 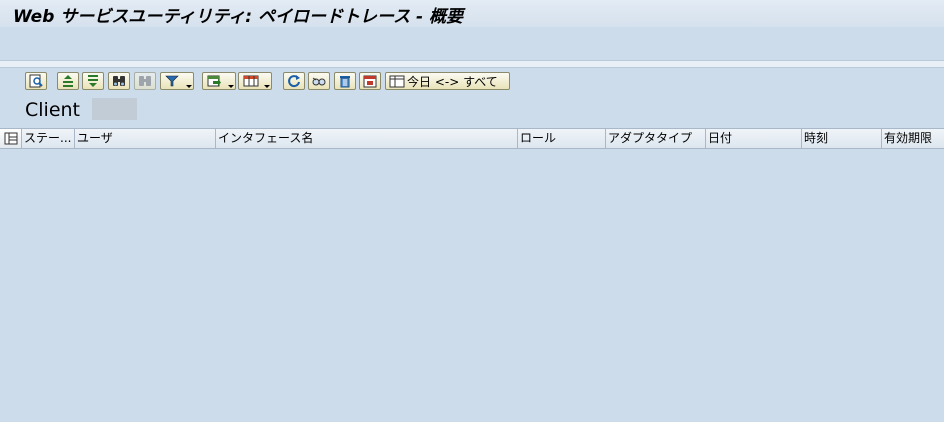 I want to click on calendar-button, so click(x=370, y=81).